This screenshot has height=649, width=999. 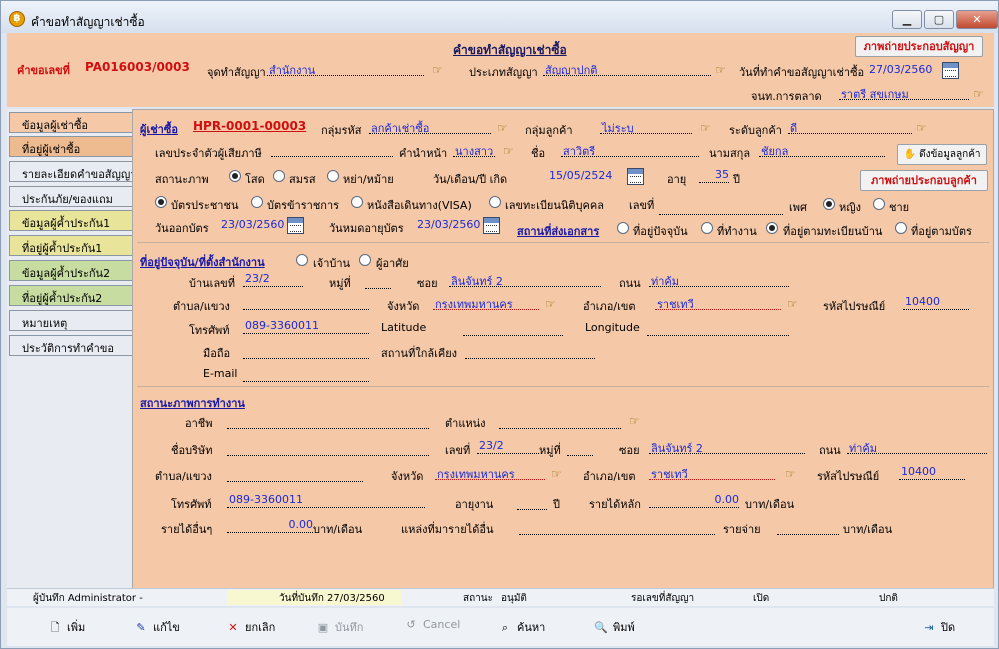 I want to click on age-field: 35, so click(x=714, y=175).